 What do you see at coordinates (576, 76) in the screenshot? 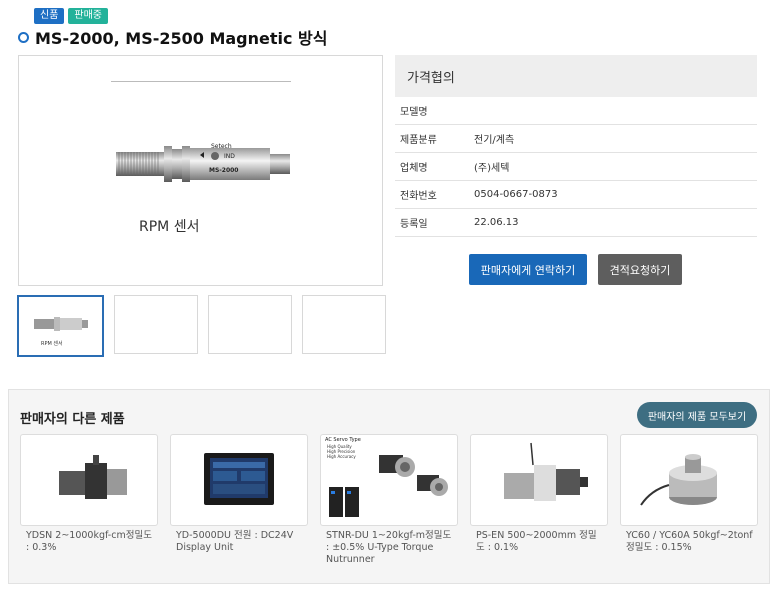
I see `price-heading: 가격협의` at bounding box center [576, 76].